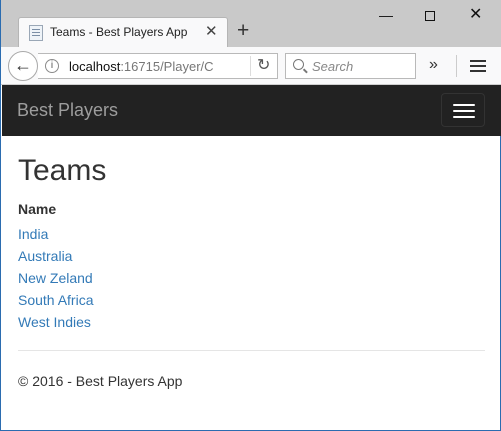  I want to click on arrow-left-icon: ←, so click(23, 65).